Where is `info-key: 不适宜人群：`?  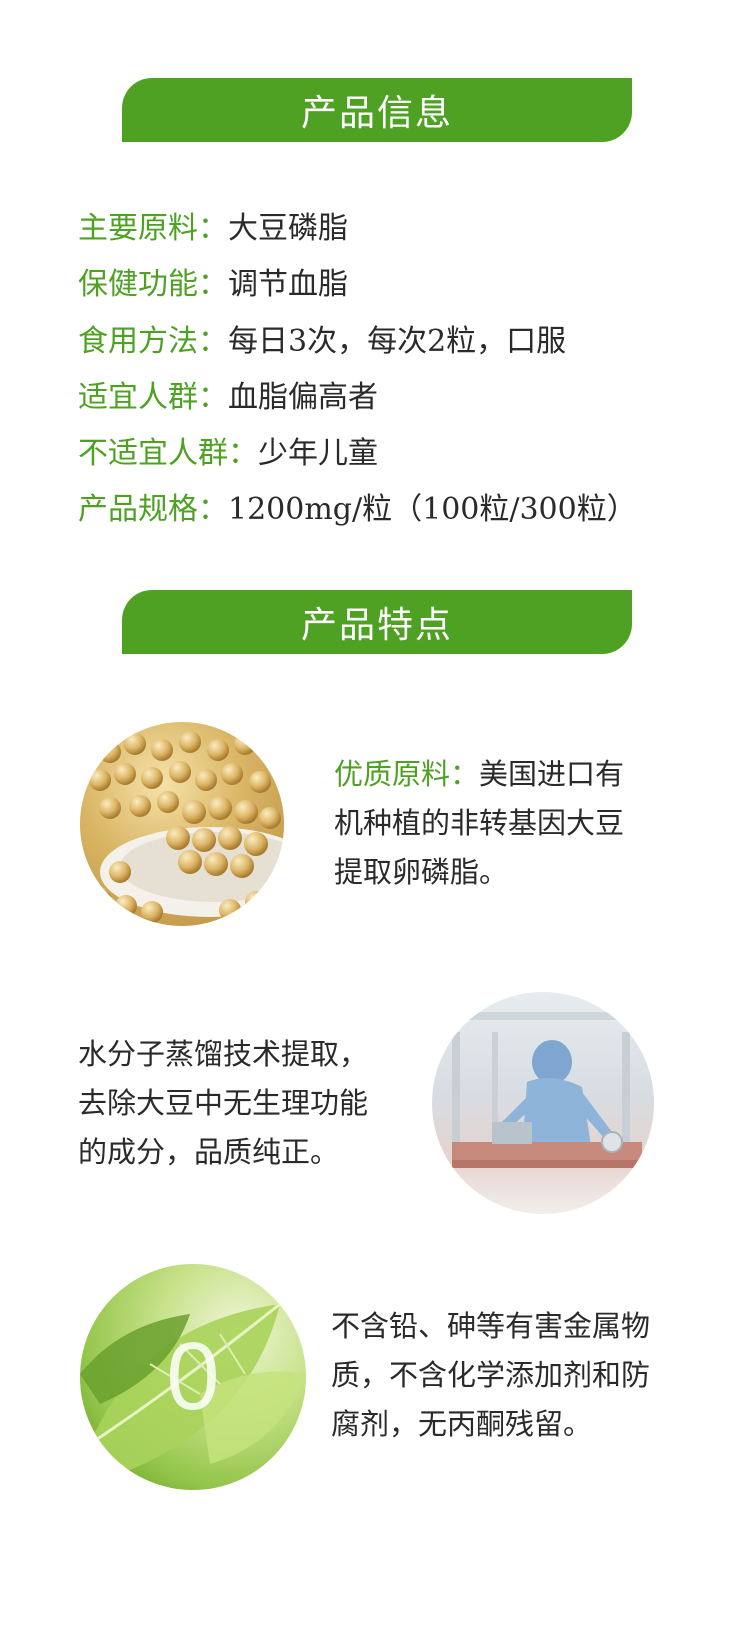
info-key: 不适宜人群： is located at coordinates (168, 453).